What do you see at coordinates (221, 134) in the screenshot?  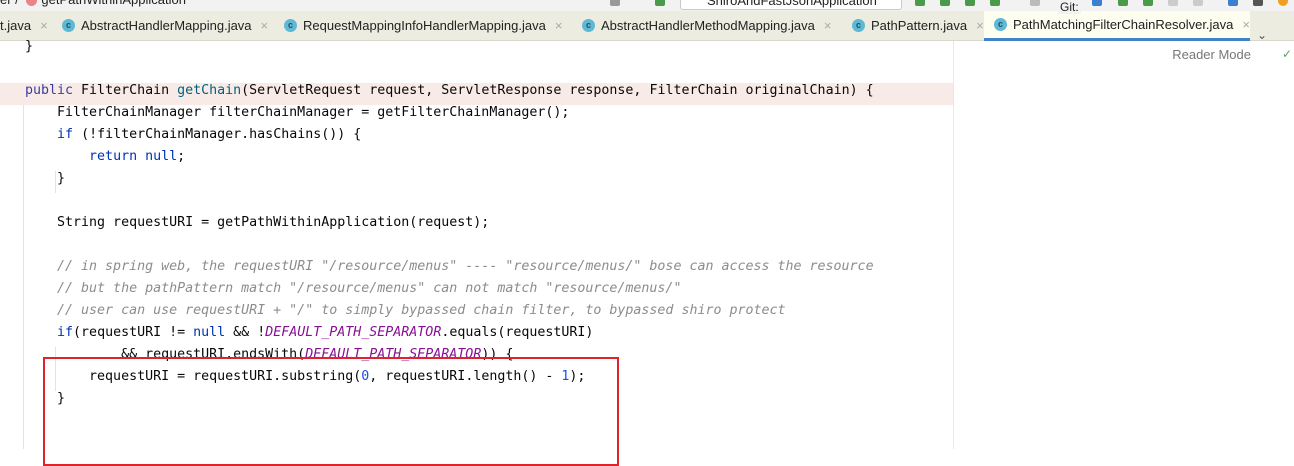 I see `code-token: (!filterChainManager.hasChains()) {` at bounding box center [221, 134].